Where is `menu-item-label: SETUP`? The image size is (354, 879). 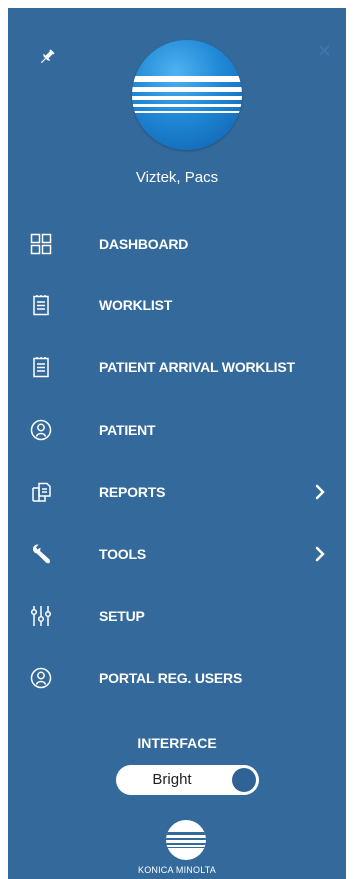
menu-item-label: SETUP is located at coordinates (122, 616).